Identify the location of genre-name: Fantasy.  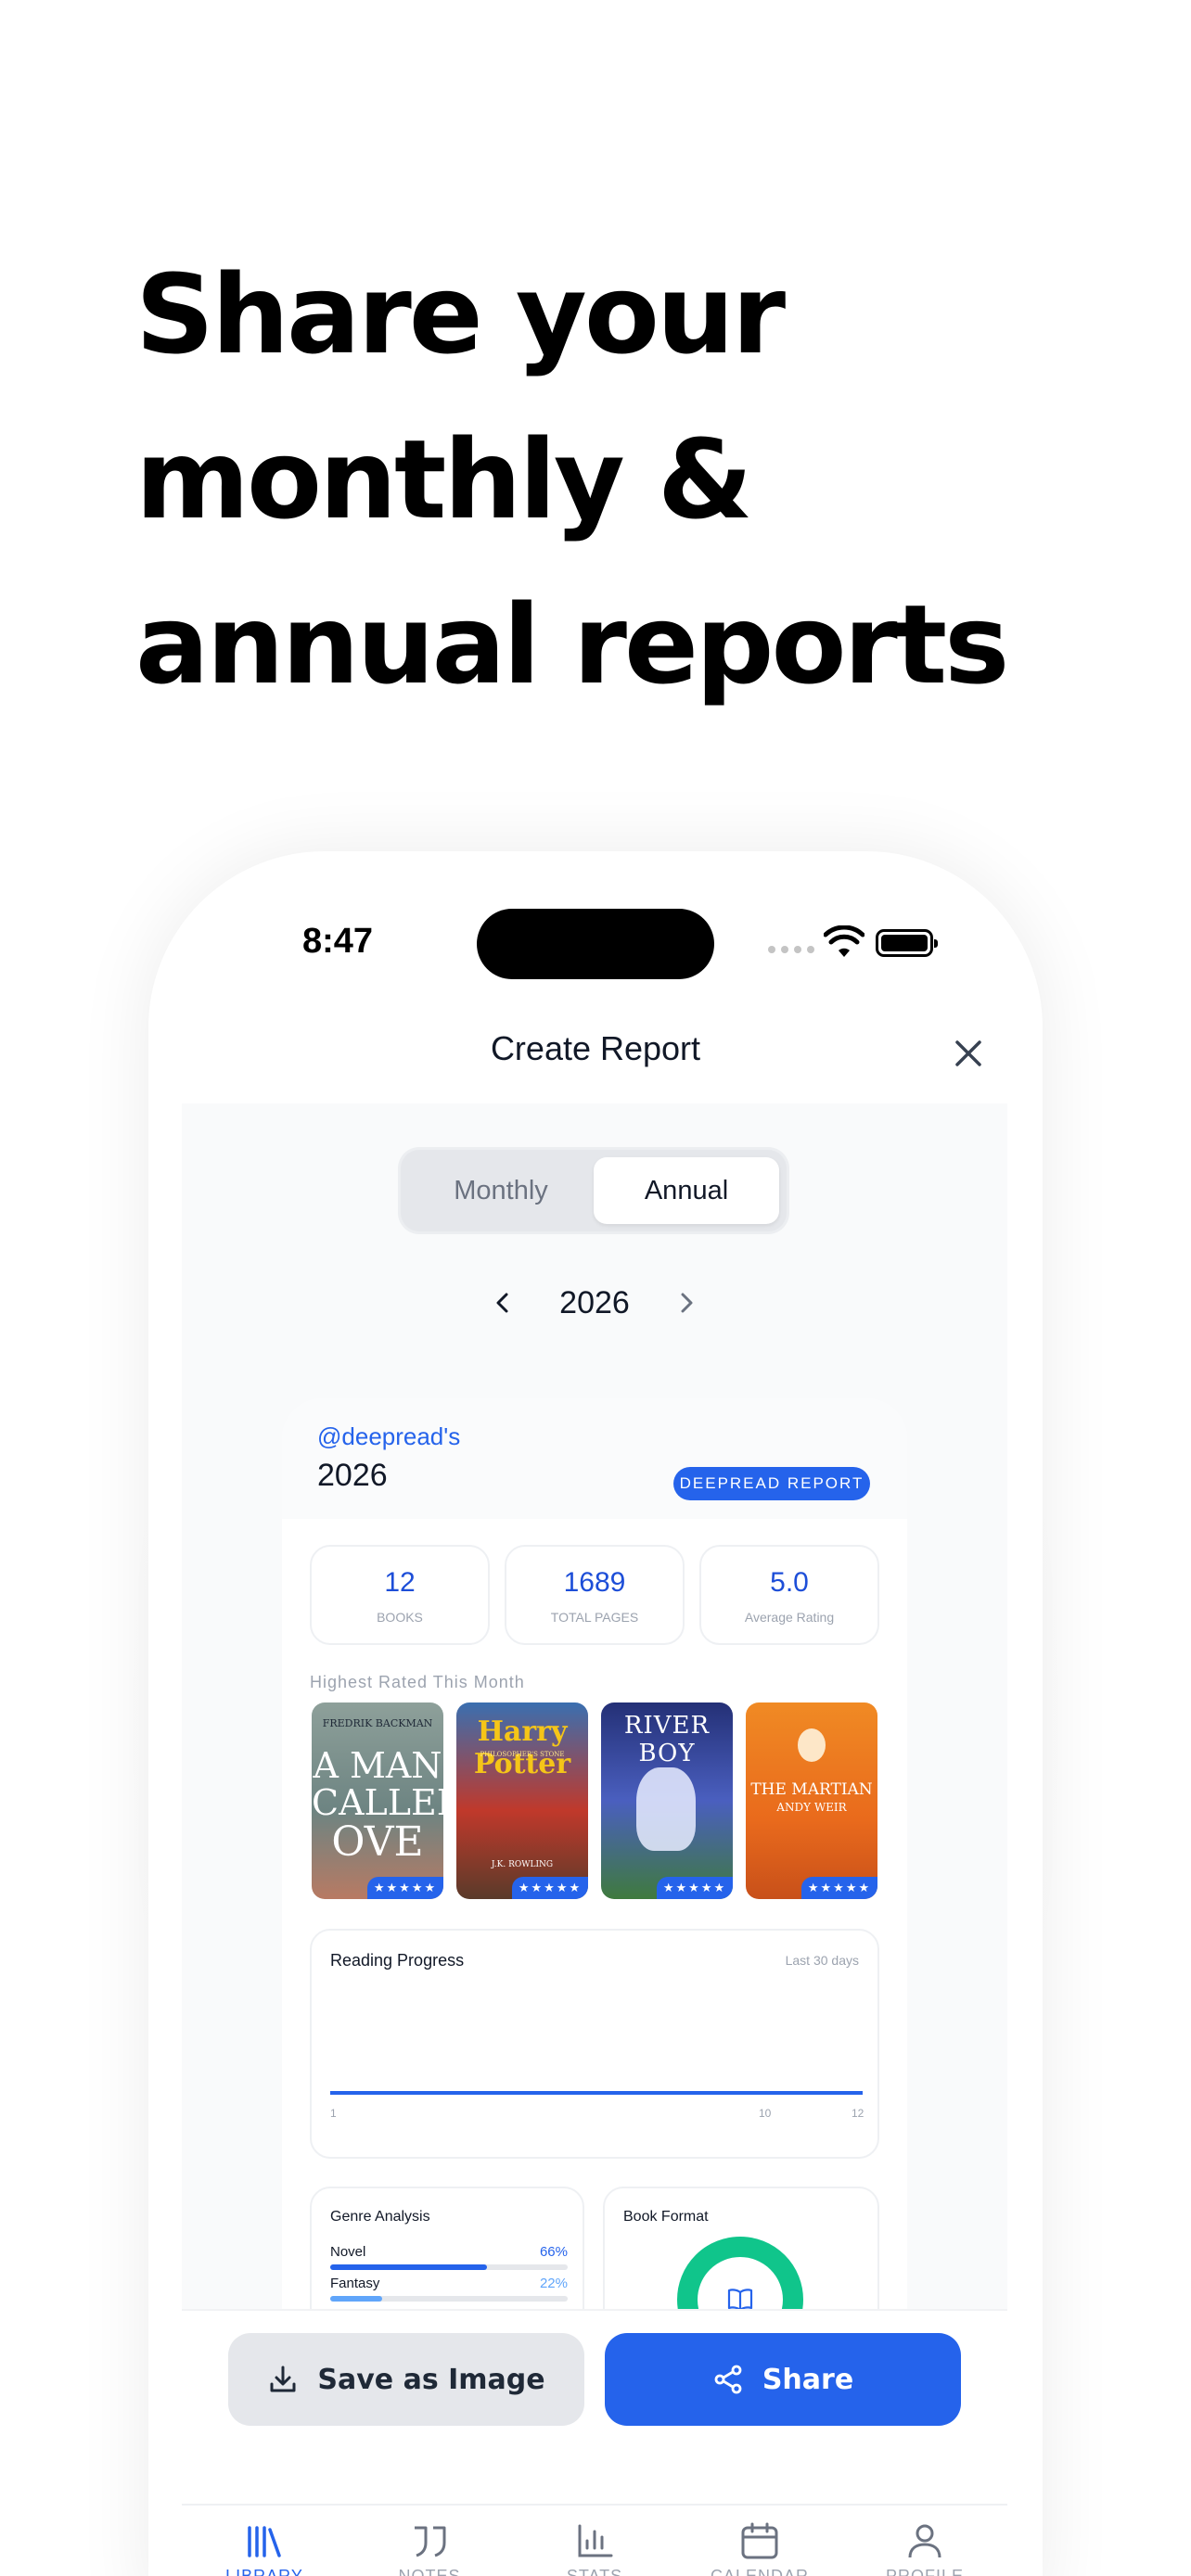
(355, 2284).